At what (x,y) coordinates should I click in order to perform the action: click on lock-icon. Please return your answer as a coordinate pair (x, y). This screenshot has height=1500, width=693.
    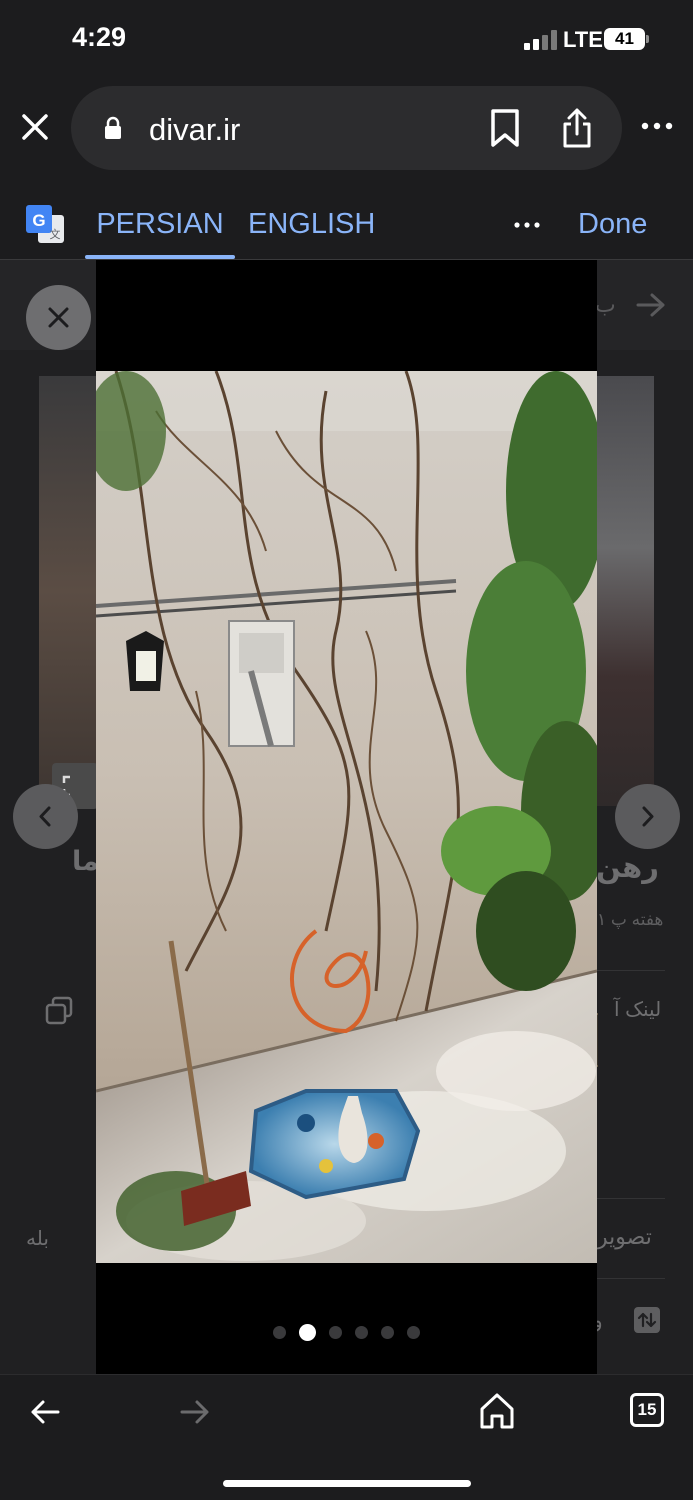
    Looking at the image, I should click on (113, 127).